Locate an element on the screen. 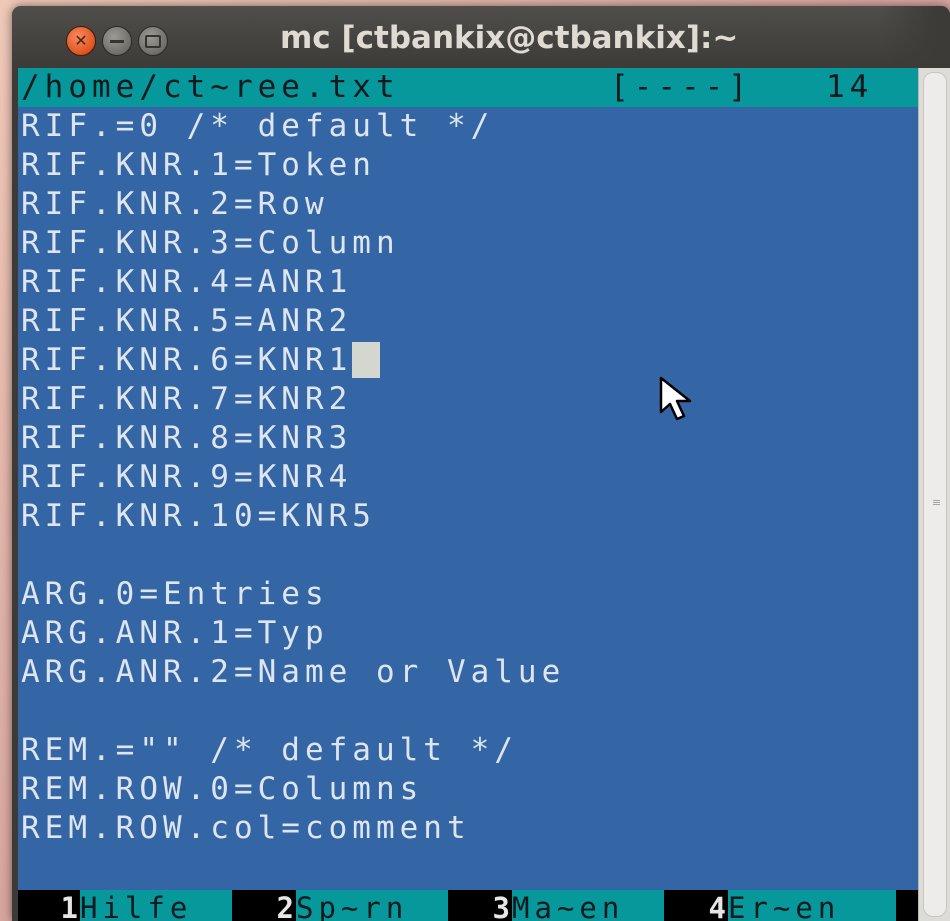  editor-line: RIF.KNR.9=KNR4 is located at coordinates (186, 477).